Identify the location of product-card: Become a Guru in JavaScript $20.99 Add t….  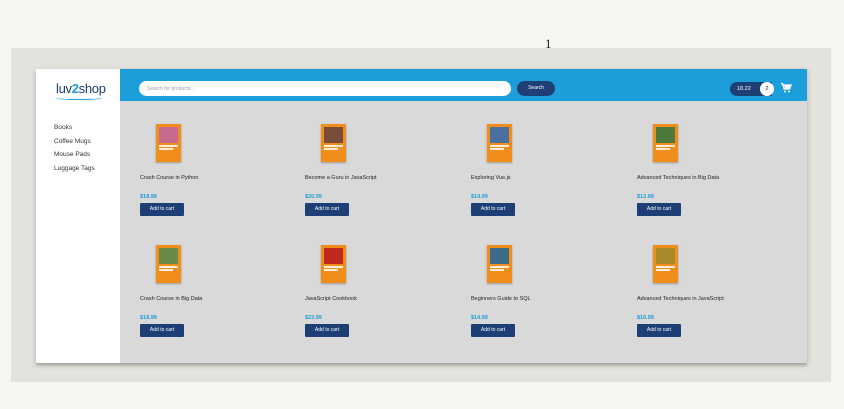
(378, 180).